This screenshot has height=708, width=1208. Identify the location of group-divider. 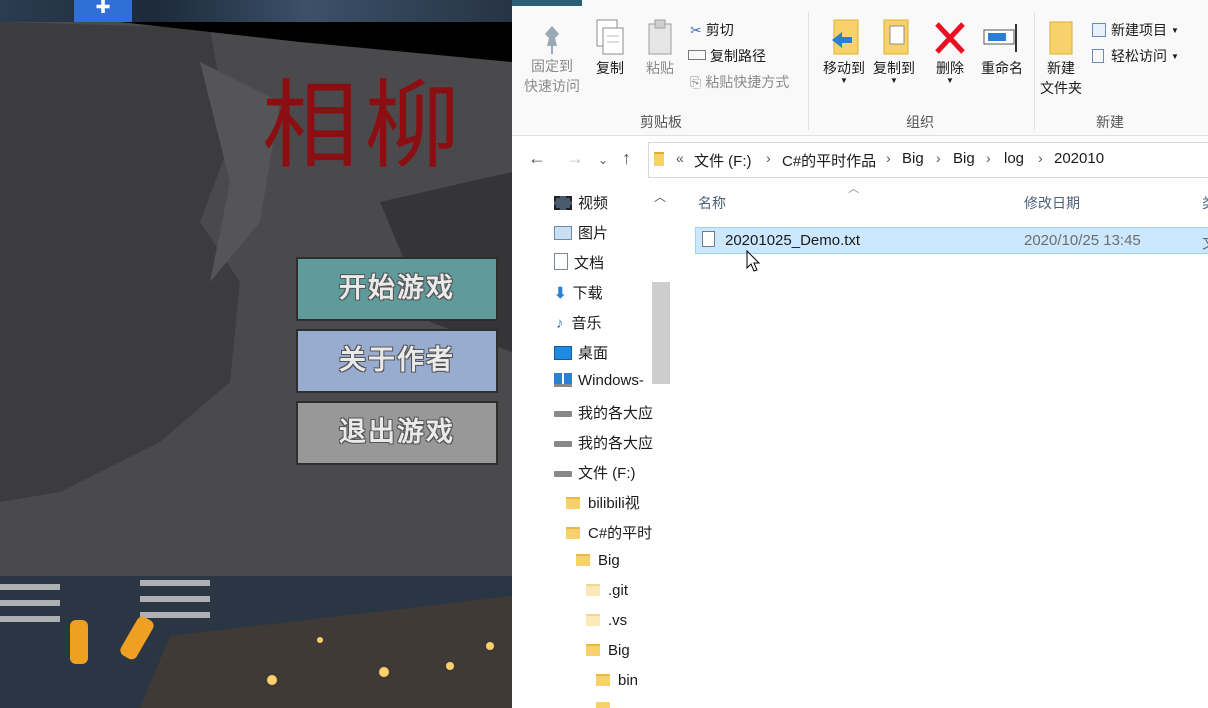
(808, 71).